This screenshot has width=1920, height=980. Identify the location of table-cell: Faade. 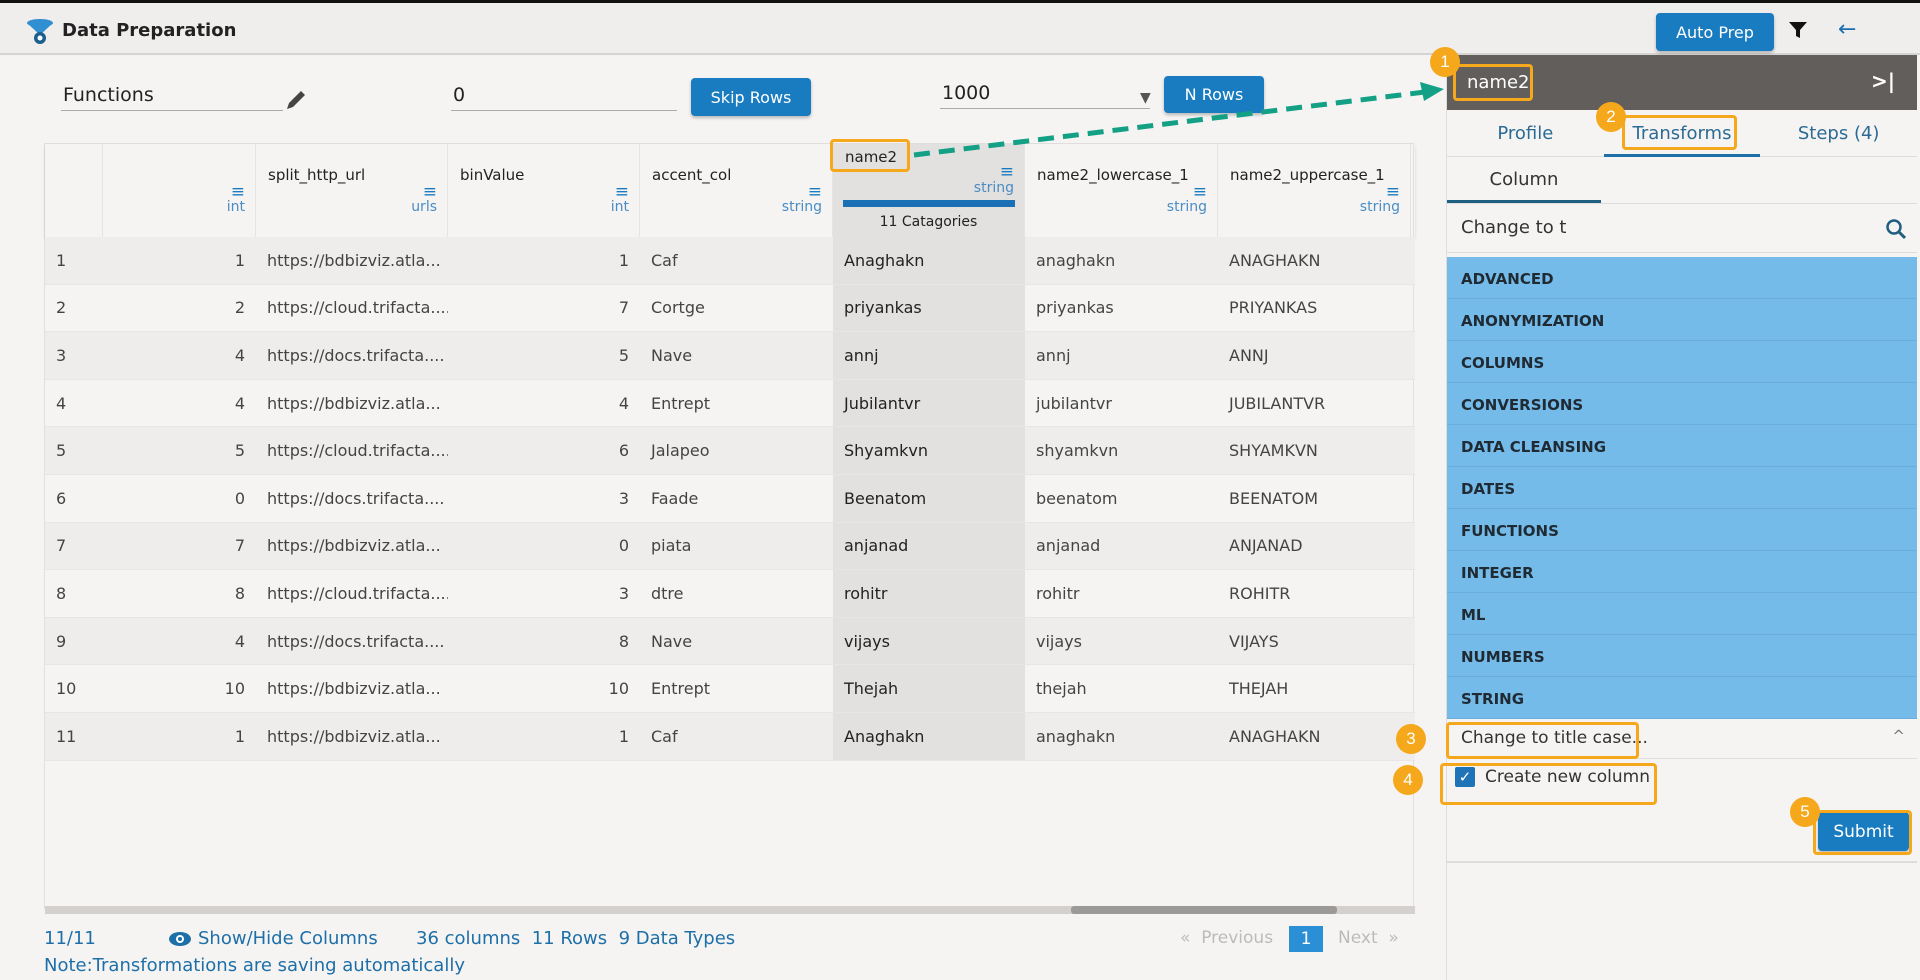
(675, 498).